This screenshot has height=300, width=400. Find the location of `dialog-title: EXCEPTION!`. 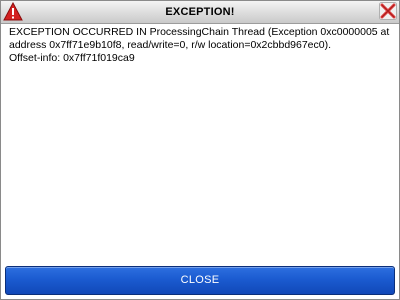

dialog-title: EXCEPTION! is located at coordinates (200, 12).